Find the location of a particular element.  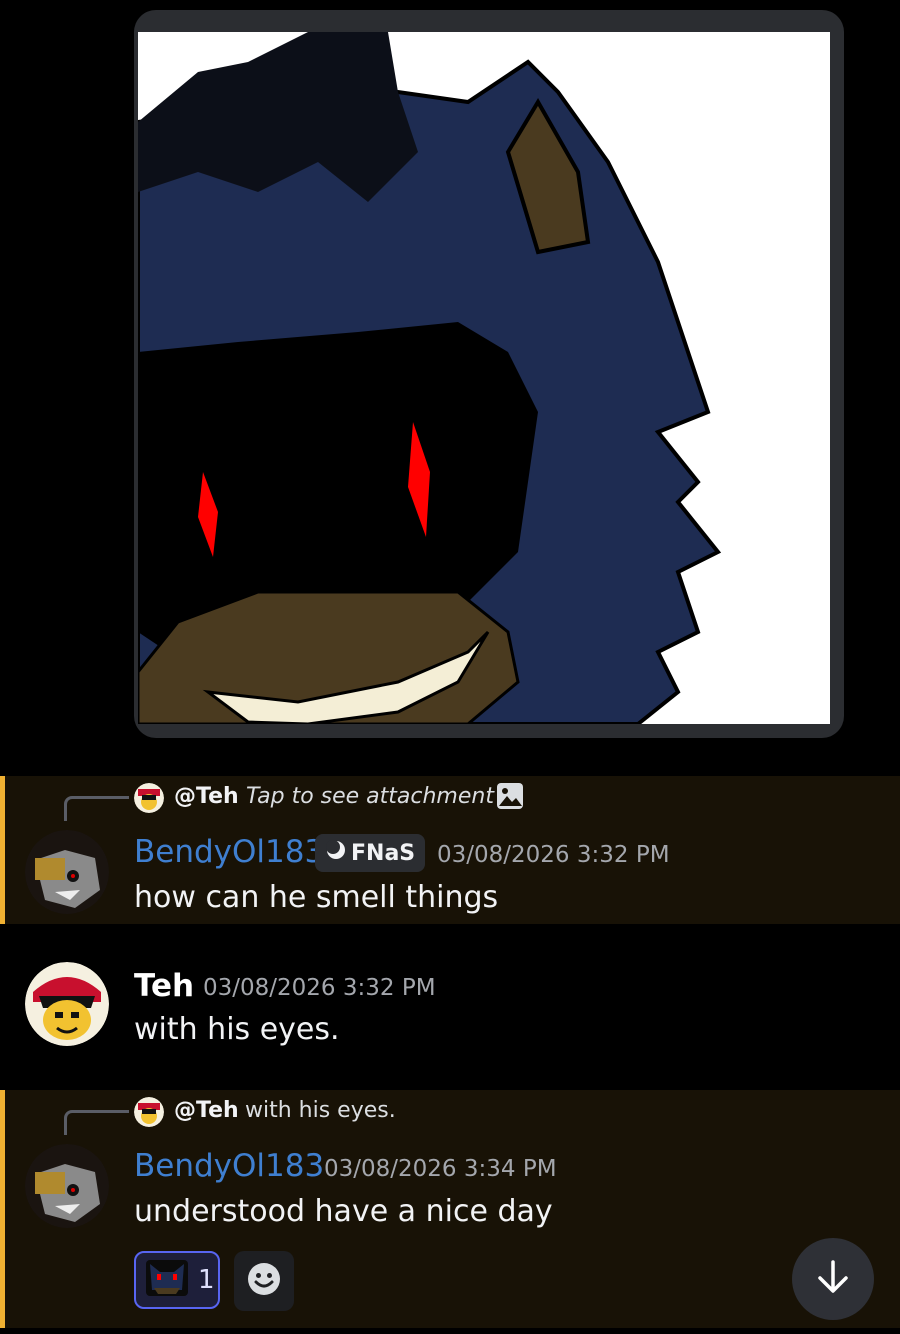

image-icon is located at coordinates (510, 798).